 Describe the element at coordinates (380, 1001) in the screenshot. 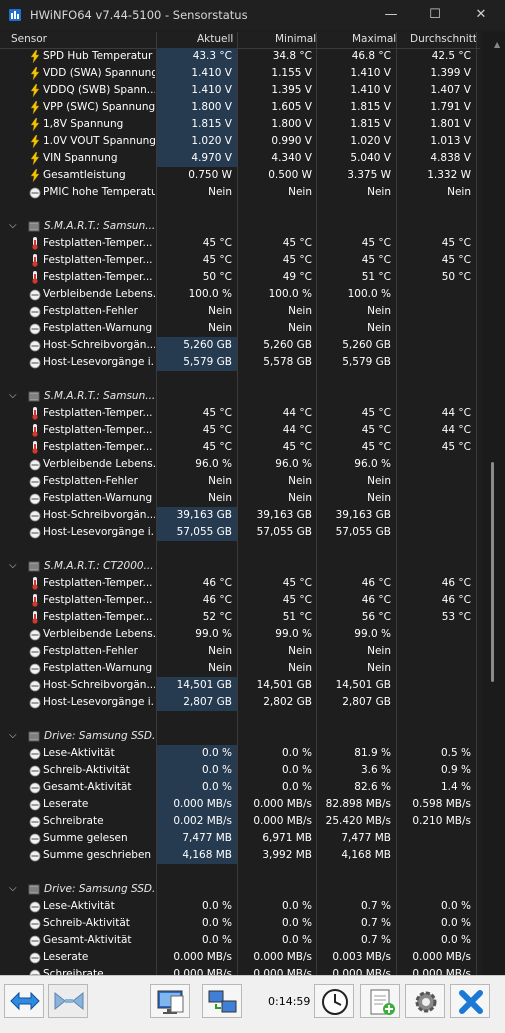

I see `add-log-button` at that location.